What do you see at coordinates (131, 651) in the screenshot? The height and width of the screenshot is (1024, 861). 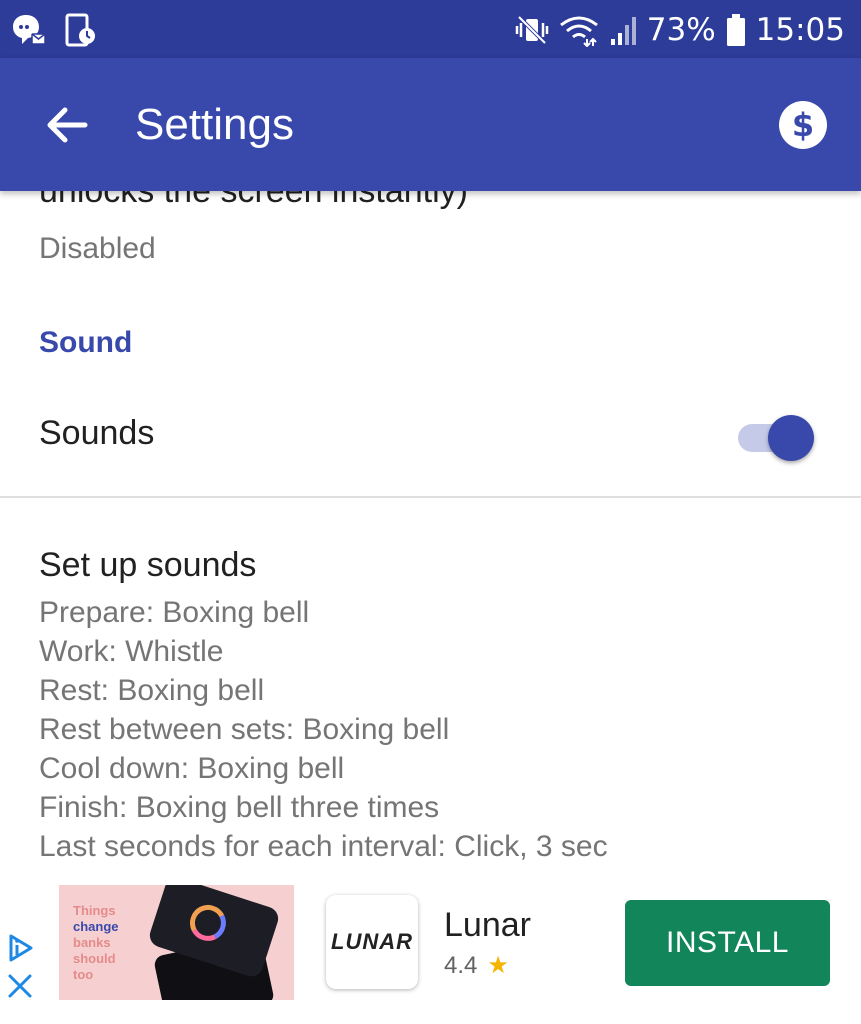 I see `summary-line-work: Work: Whistle` at bounding box center [131, 651].